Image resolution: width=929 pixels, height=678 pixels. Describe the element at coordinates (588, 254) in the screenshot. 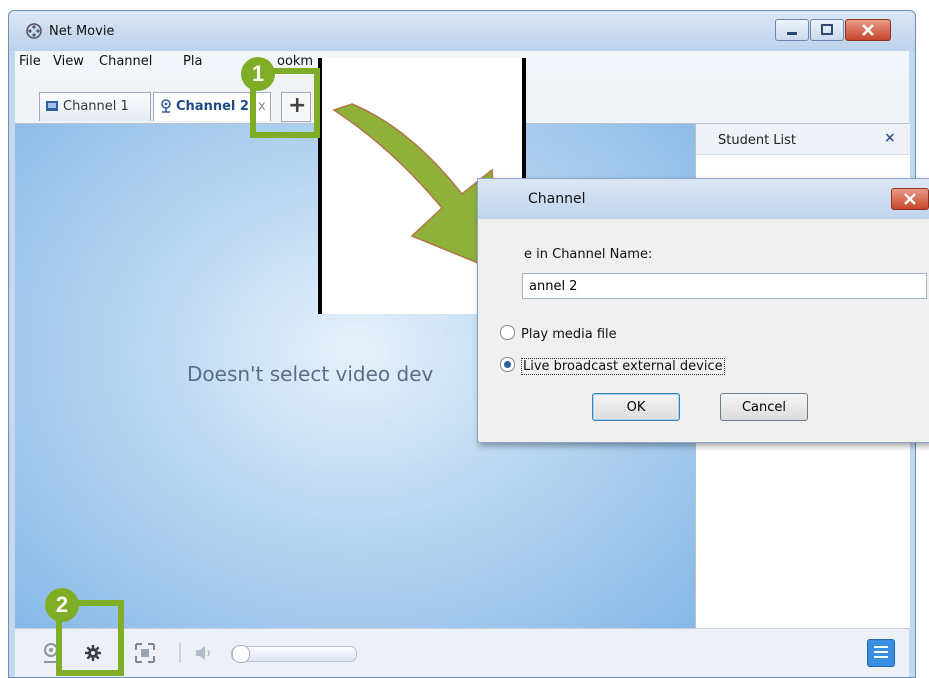

I see `channel-name-label: e in Channel Name:` at that location.